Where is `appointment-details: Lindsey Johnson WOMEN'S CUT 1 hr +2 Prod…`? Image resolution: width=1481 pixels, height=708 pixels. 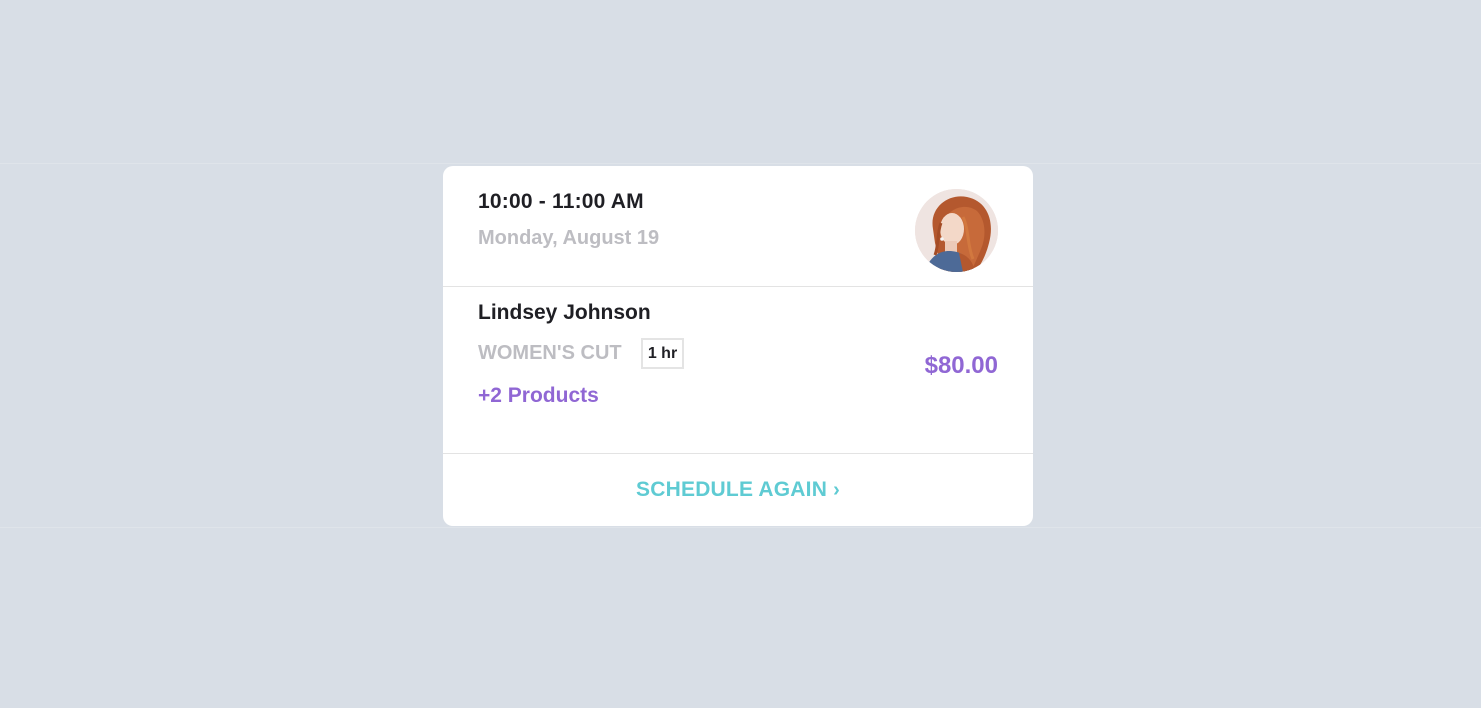 appointment-details: Lindsey Johnson WOMEN'S CUT 1 hr +2 Prod… is located at coordinates (738, 370).